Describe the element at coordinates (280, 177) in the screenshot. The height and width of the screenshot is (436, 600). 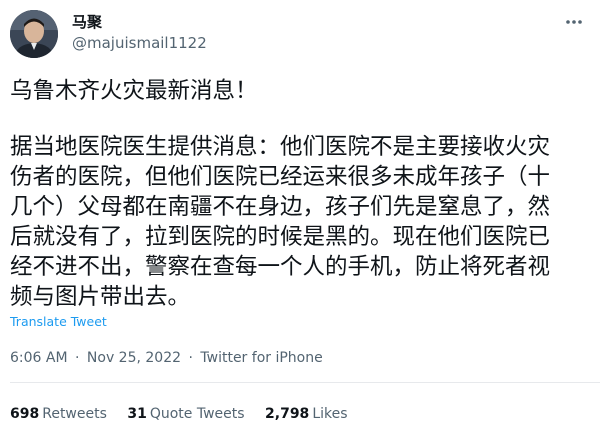
I see `body-line: 伤者的医院，但他们医院已经运来很多未成年孩子（十` at that location.